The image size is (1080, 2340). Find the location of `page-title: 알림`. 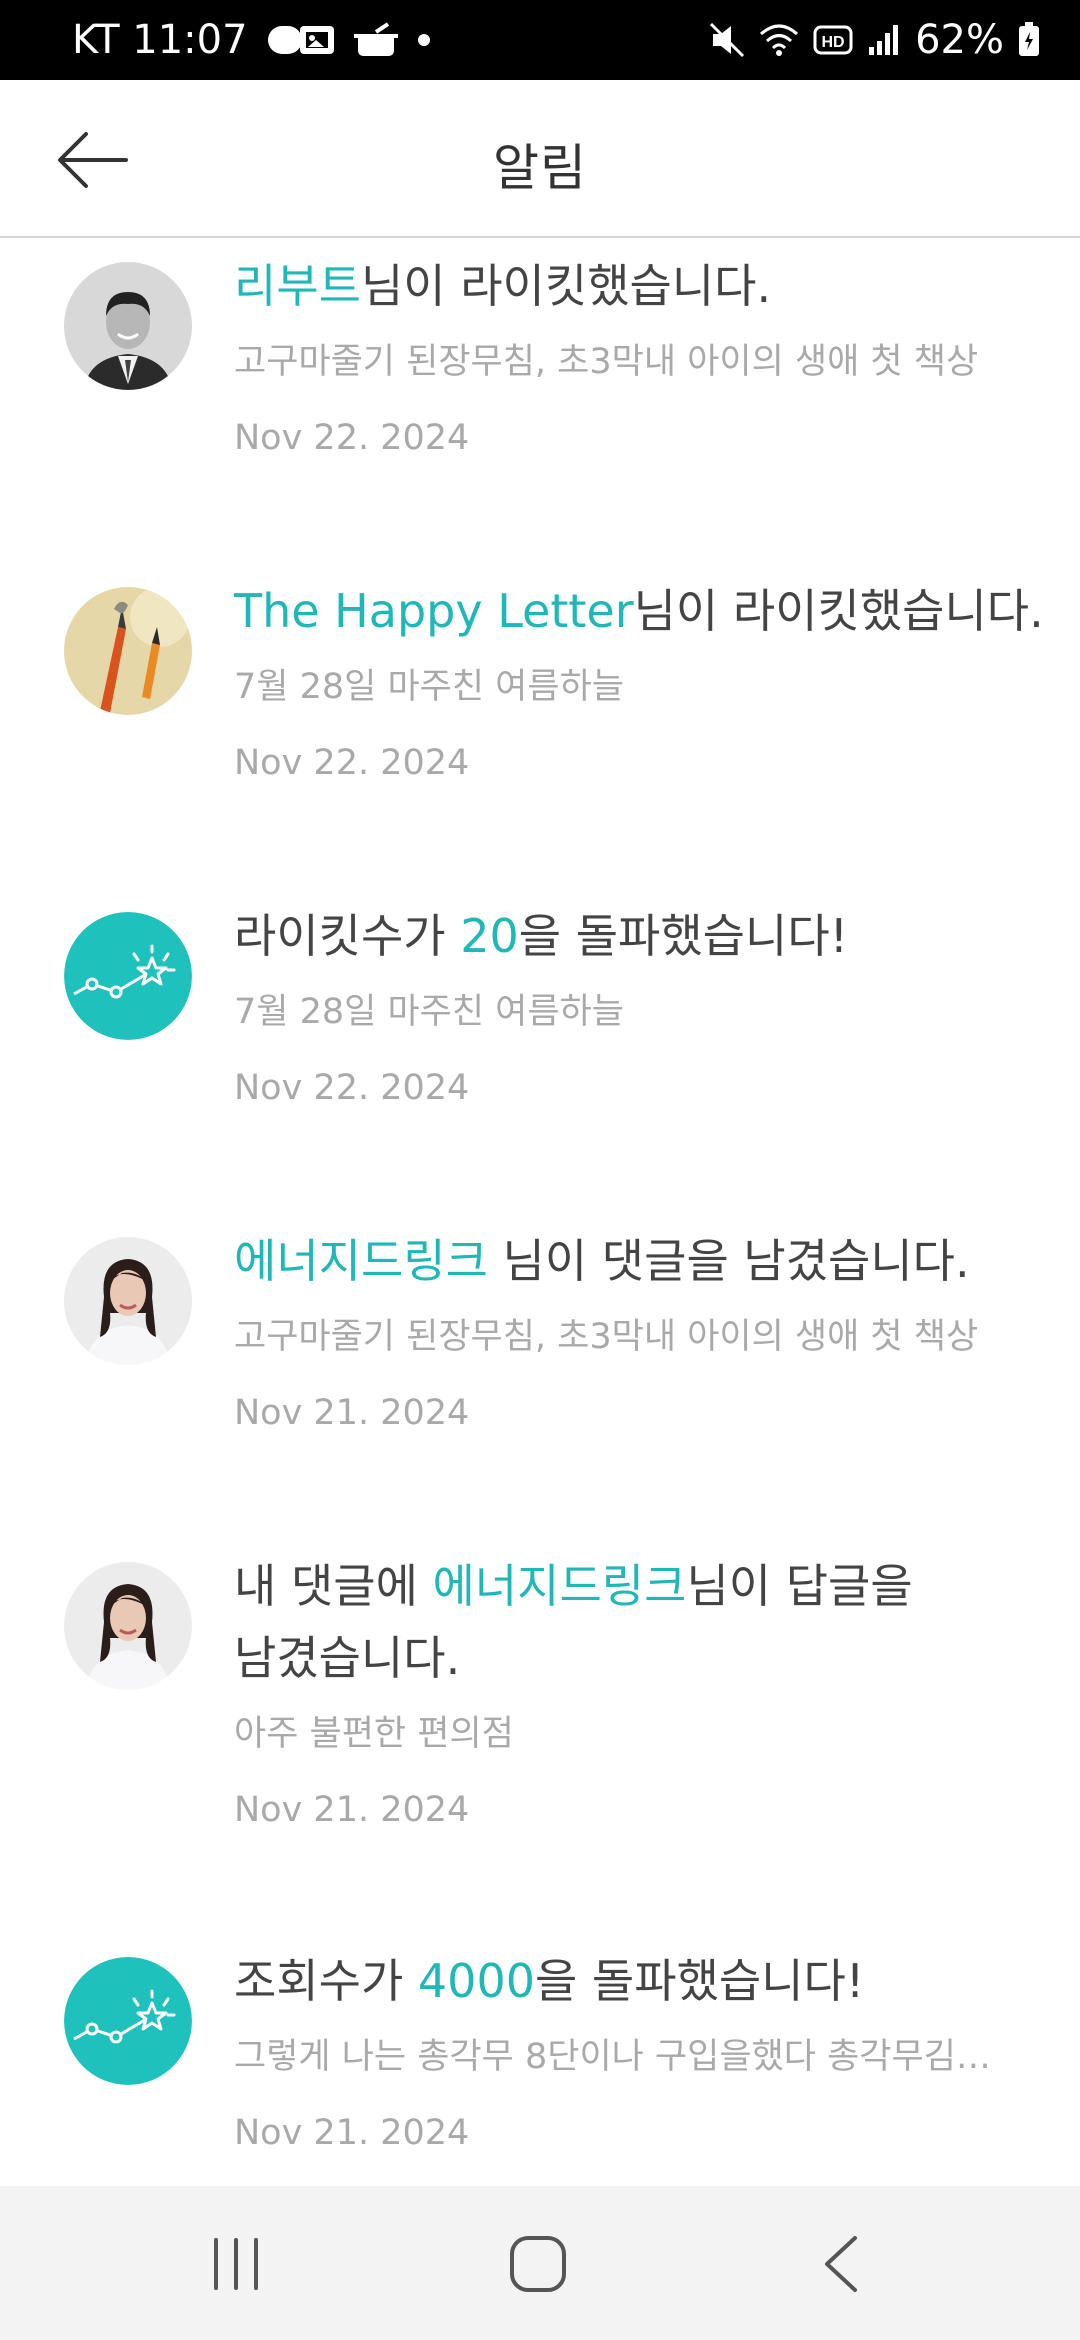

page-title: 알림 is located at coordinates (540, 168).